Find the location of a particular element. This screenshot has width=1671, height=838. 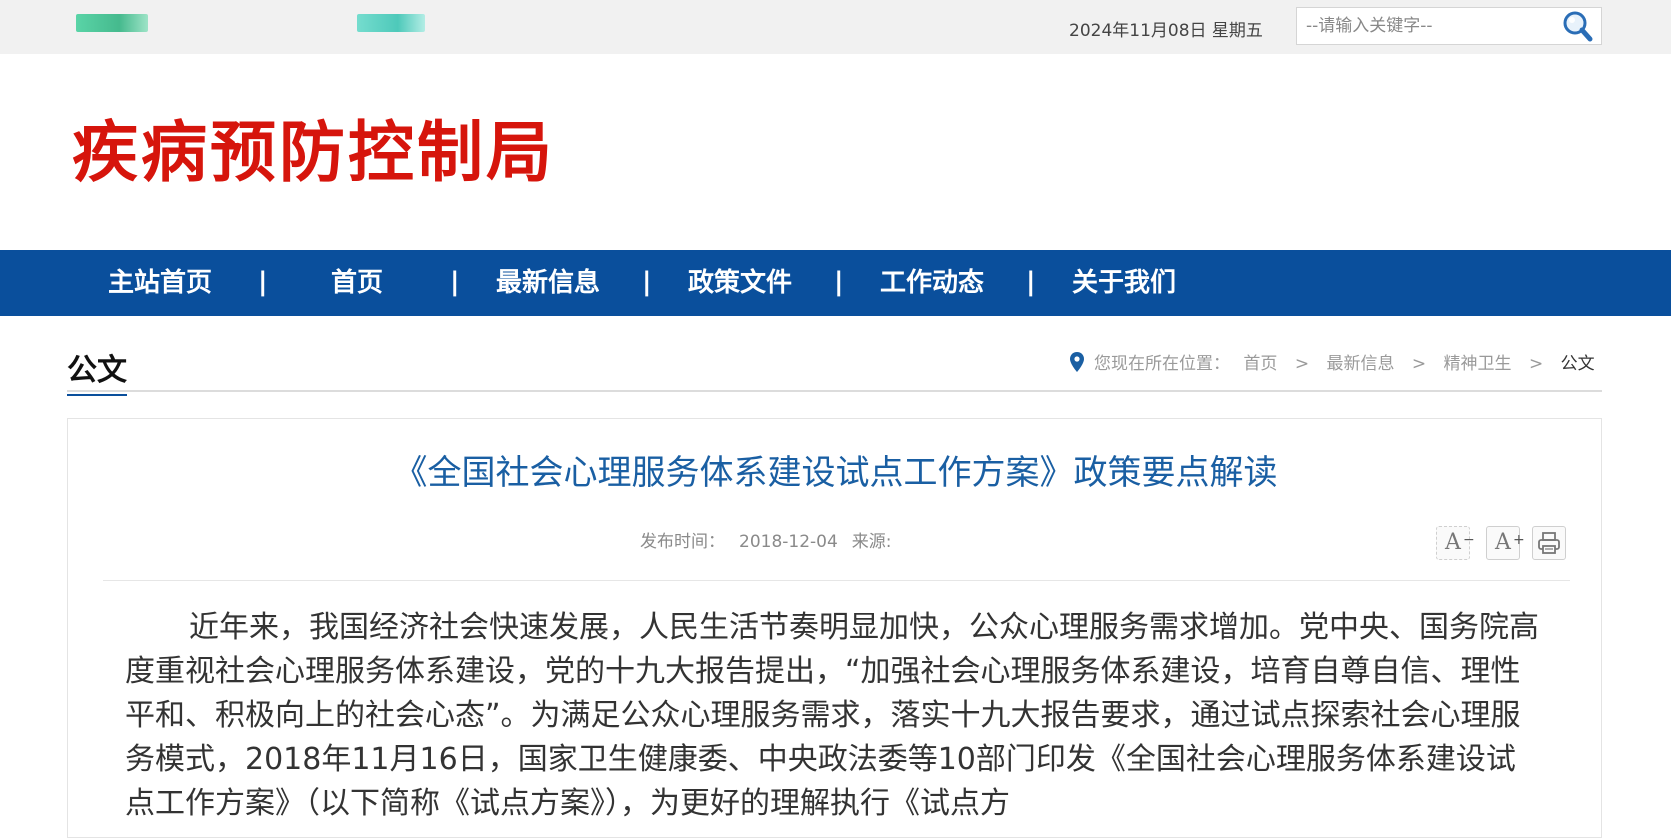

font-larger-button: A + is located at coordinates (1505, 543).